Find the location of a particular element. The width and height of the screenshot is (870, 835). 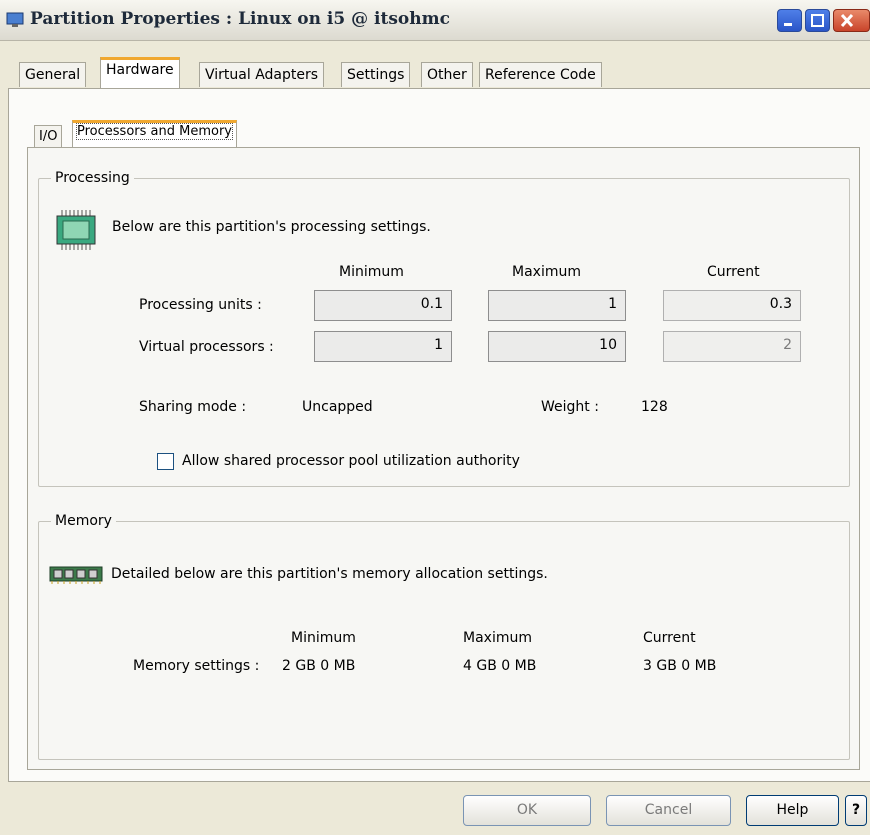

virtual-processors-minimum-field: 1 is located at coordinates (383, 346).